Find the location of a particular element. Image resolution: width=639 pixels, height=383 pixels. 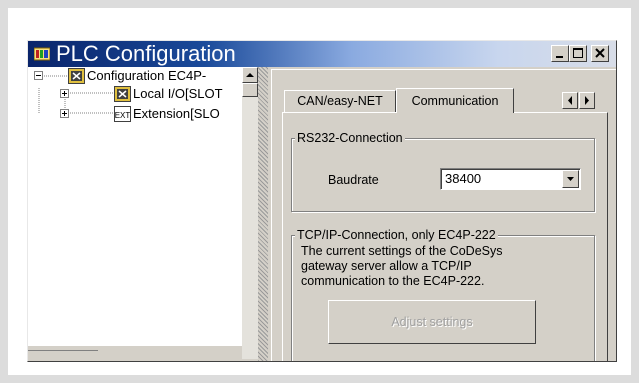

maximize-icon is located at coordinates (578, 53).